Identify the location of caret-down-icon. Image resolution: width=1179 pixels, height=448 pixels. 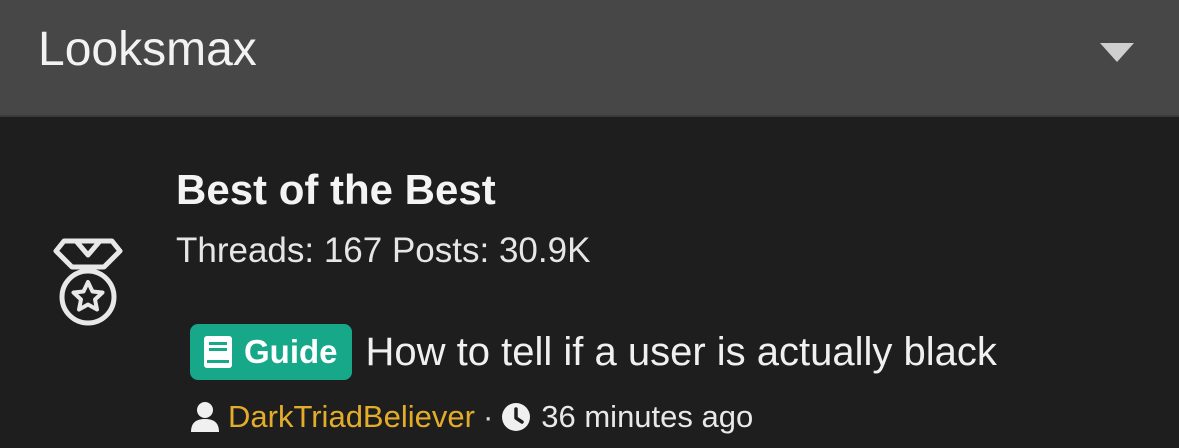
(1117, 52).